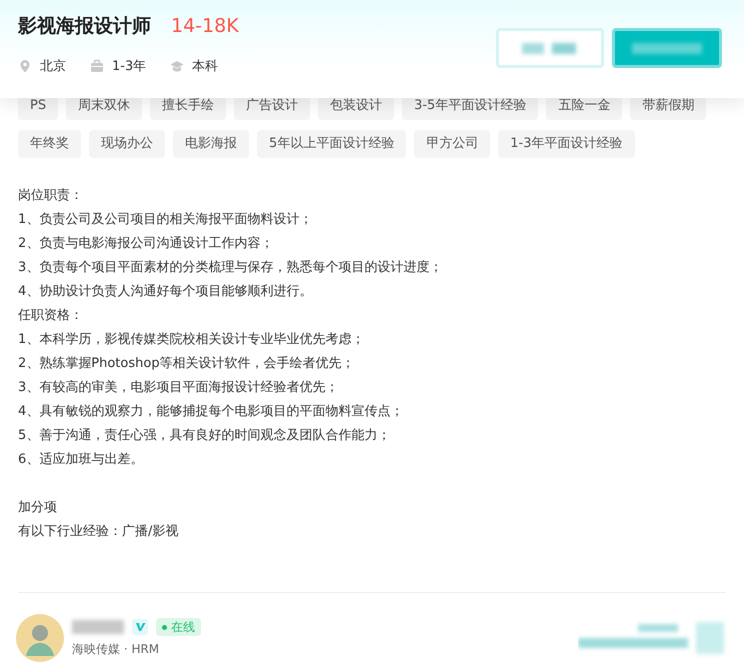 This screenshot has width=744, height=664. What do you see at coordinates (166, 292) in the screenshot?
I see `description-line: 4、协助设计负责人沟通好每个项目能够顺利进行。` at bounding box center [166, 292].